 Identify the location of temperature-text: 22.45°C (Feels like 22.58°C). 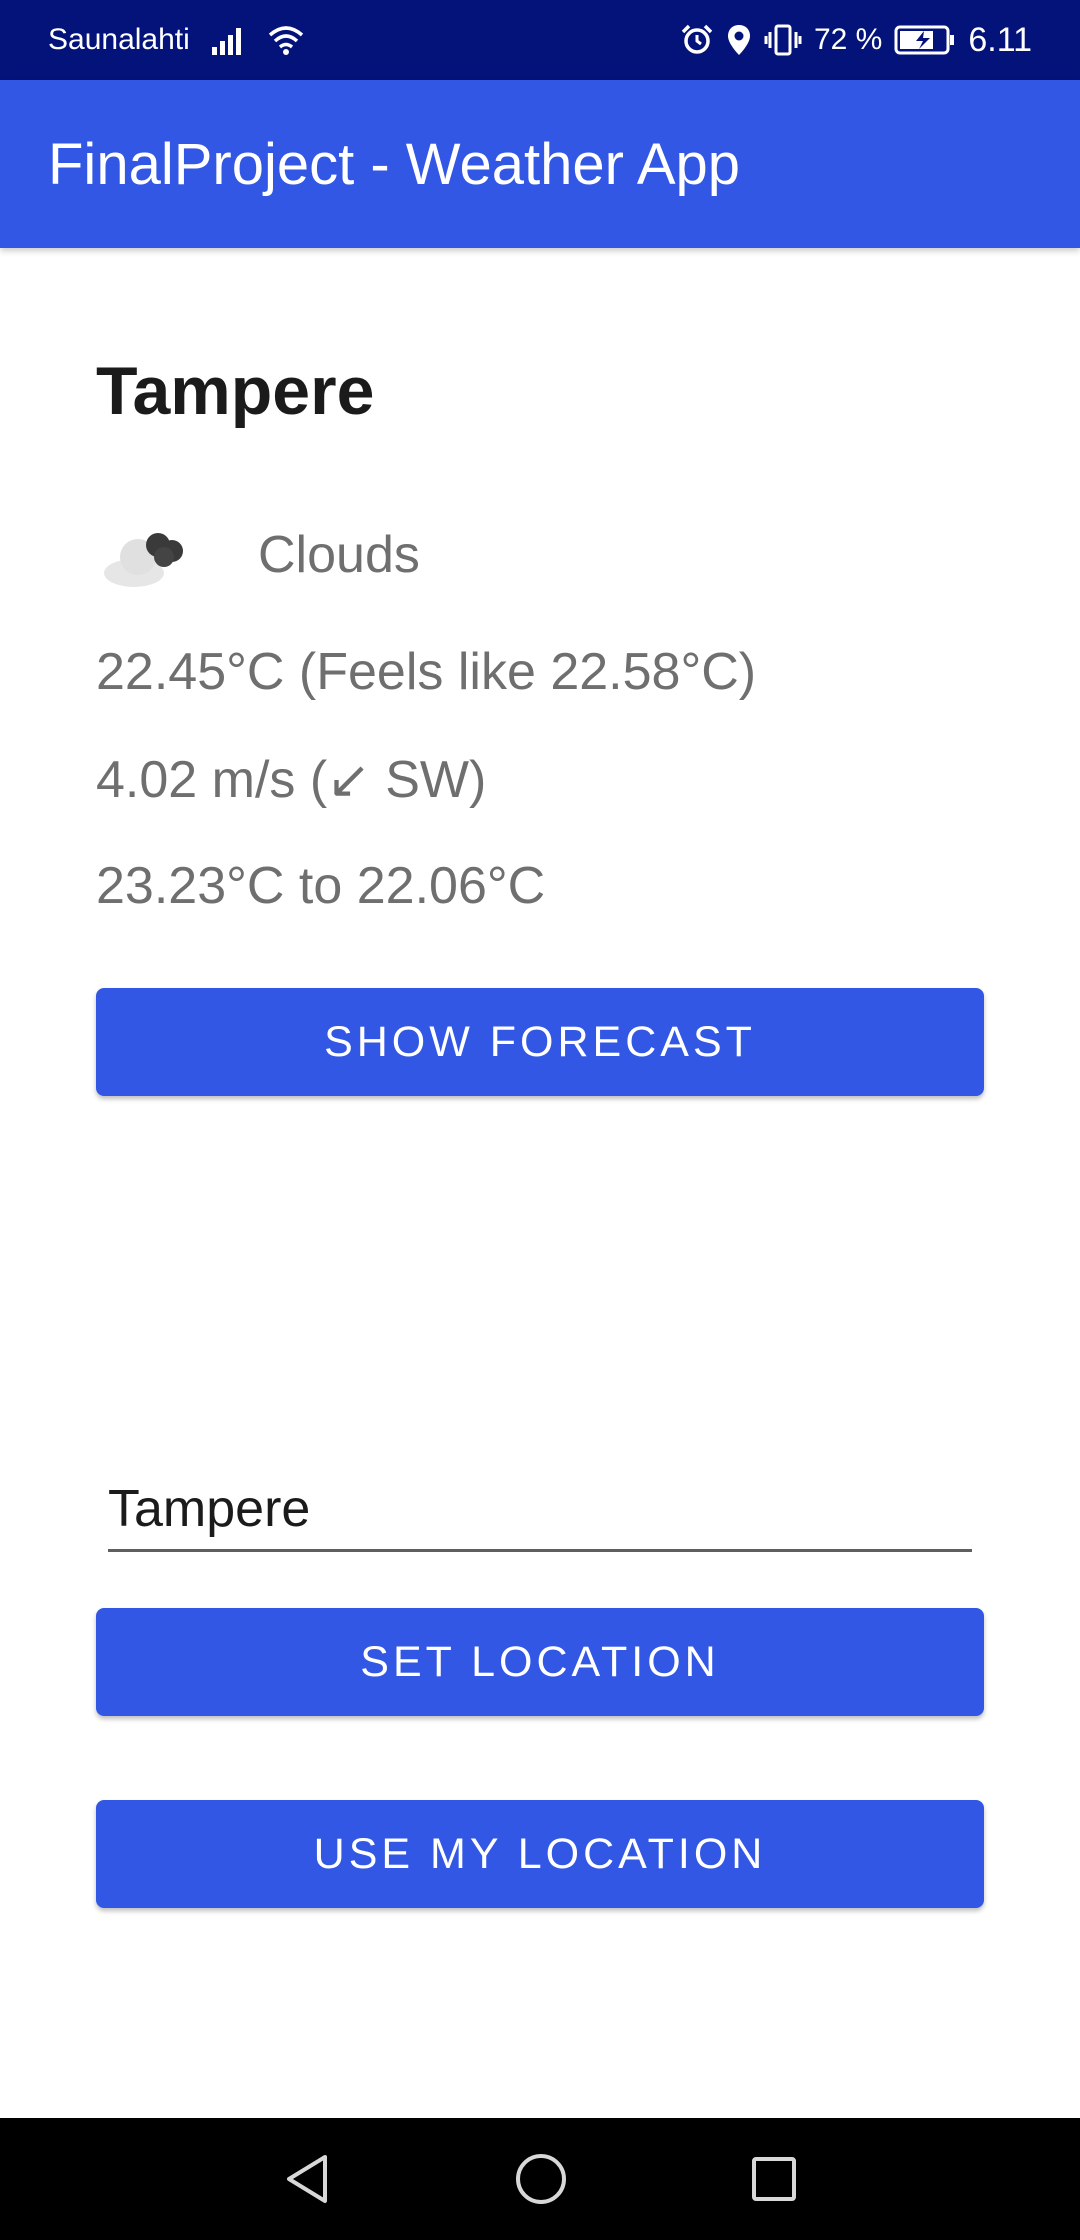
(426, 672).